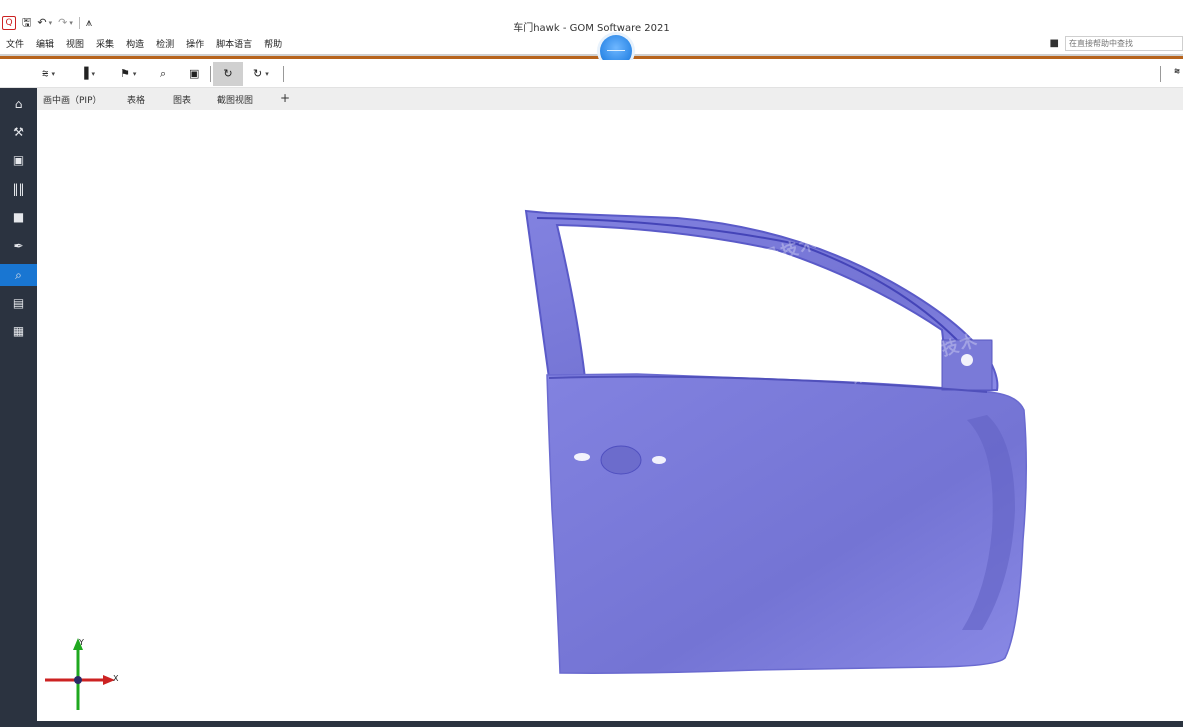  I want to click on tab-table: 表格, so click(136, 99).